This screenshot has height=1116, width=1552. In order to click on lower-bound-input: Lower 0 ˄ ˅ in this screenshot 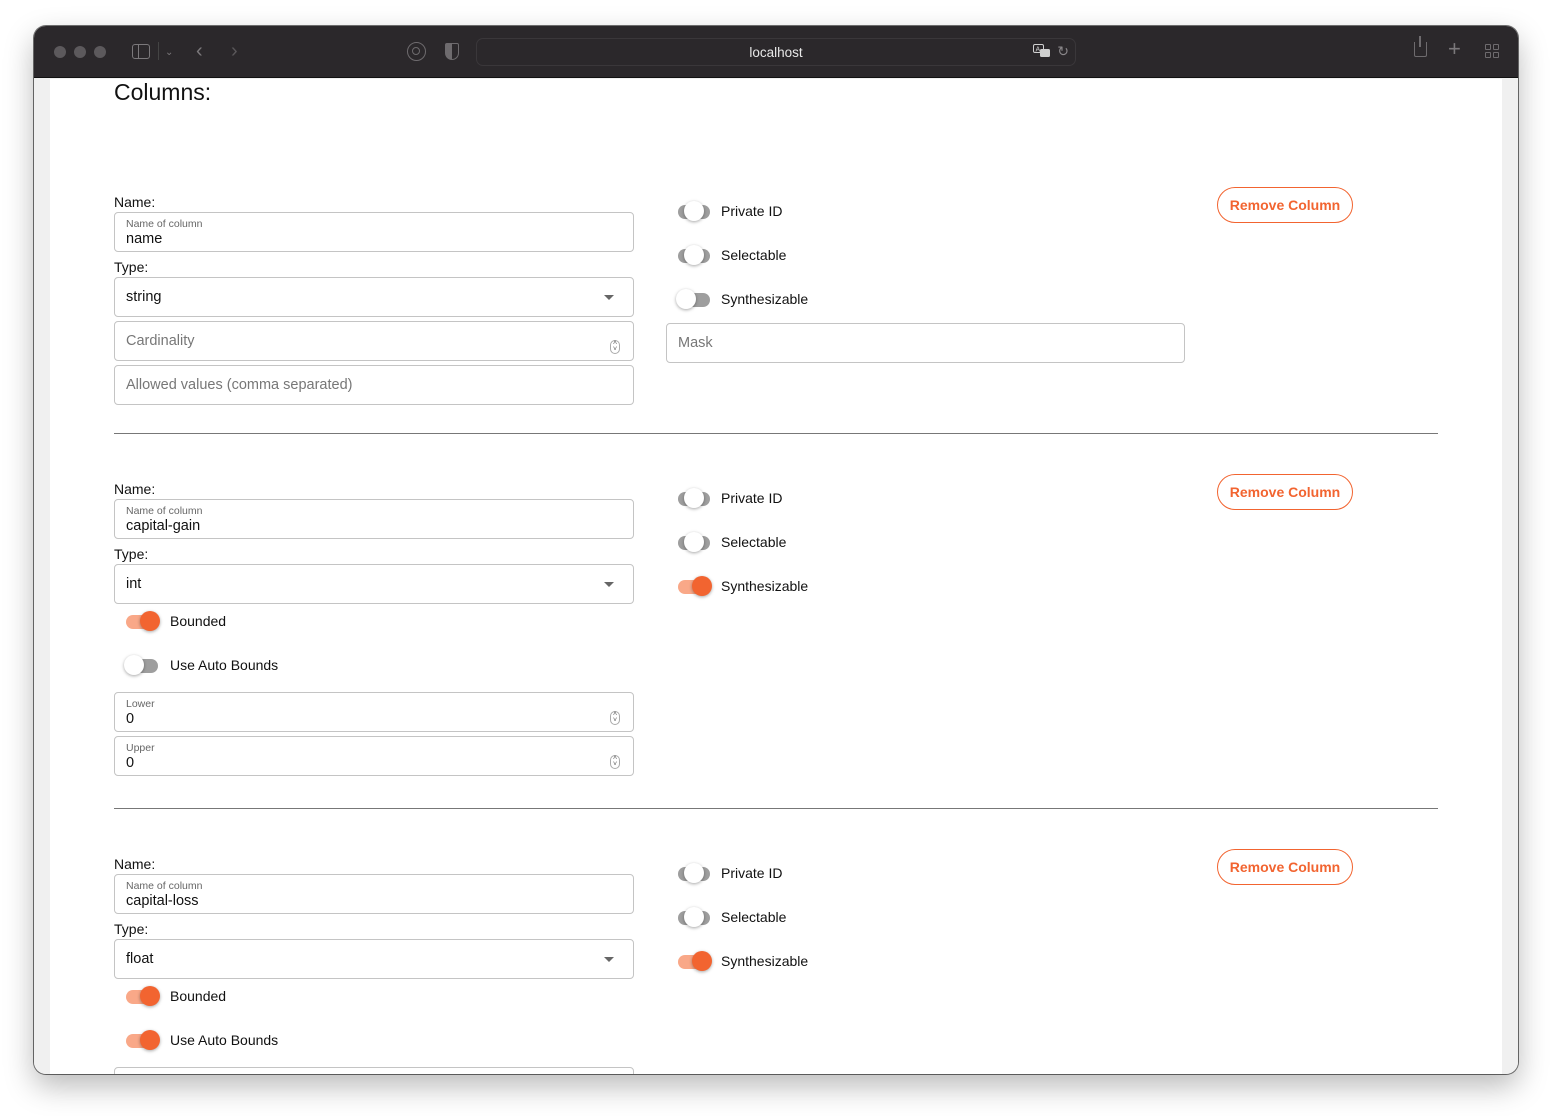, I will do `click(374, 712)`.